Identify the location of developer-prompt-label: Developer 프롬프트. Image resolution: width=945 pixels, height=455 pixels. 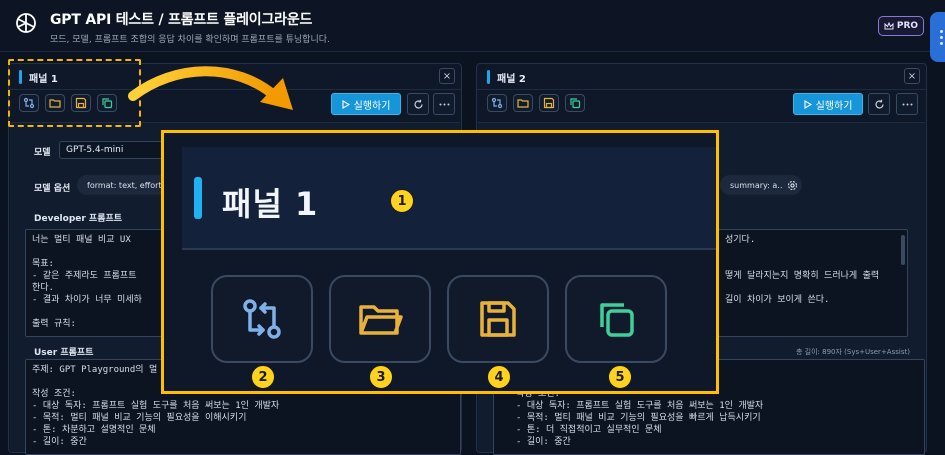
(78, 219).